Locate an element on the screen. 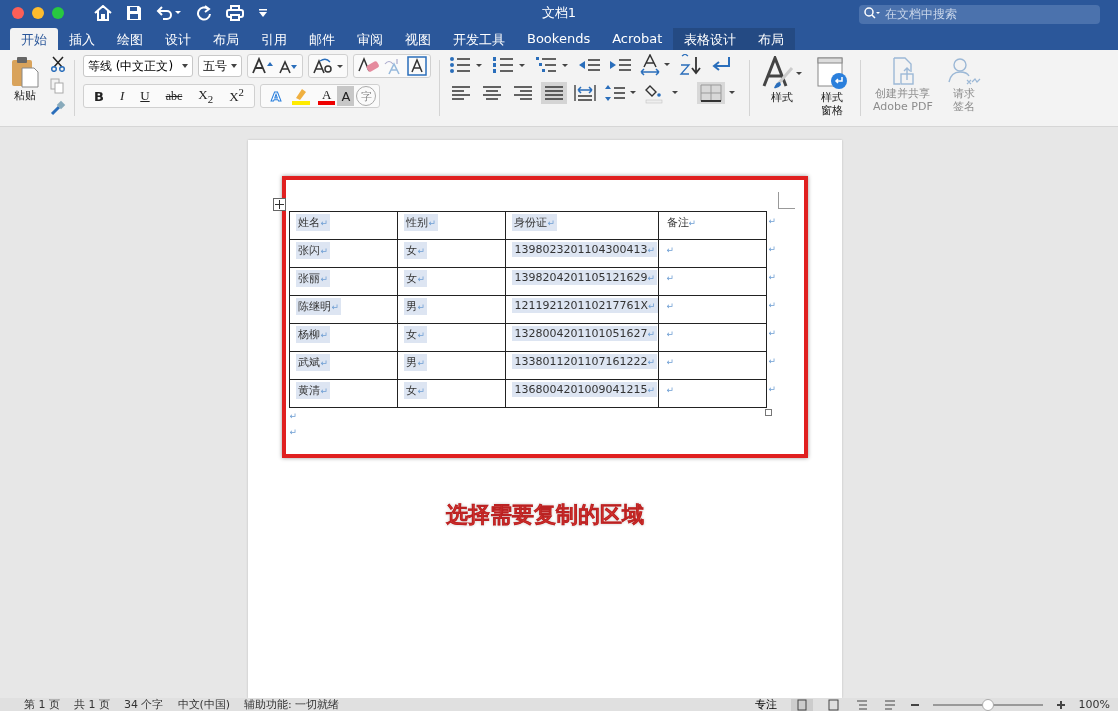 The image size is (1118, 711). ribbon-tab: 开始 is located at coordinates (34, 39).